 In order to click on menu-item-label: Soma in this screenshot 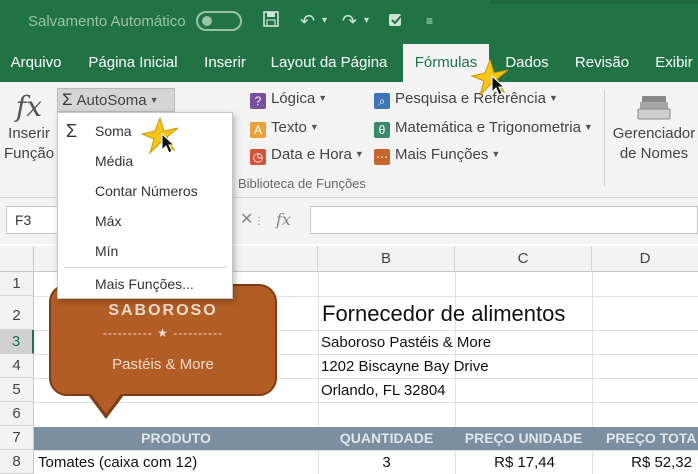, I will do `click(113, 131)`.